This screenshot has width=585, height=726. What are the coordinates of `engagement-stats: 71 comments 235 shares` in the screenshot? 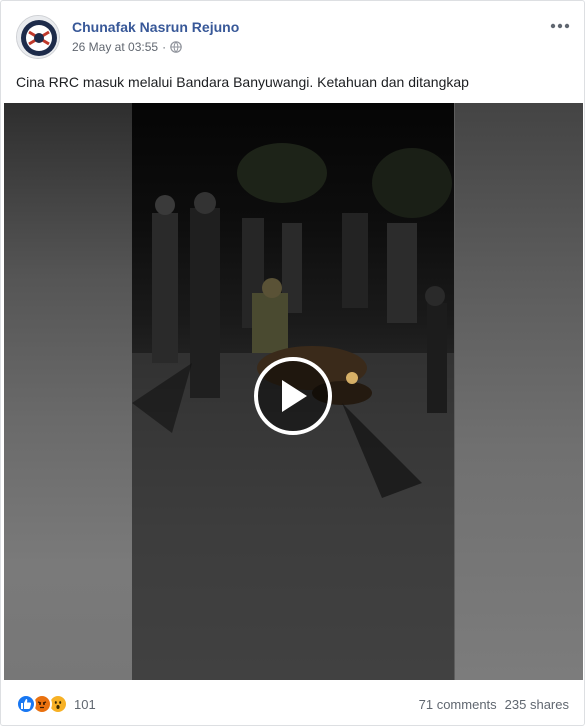 It's located at (494, 704).